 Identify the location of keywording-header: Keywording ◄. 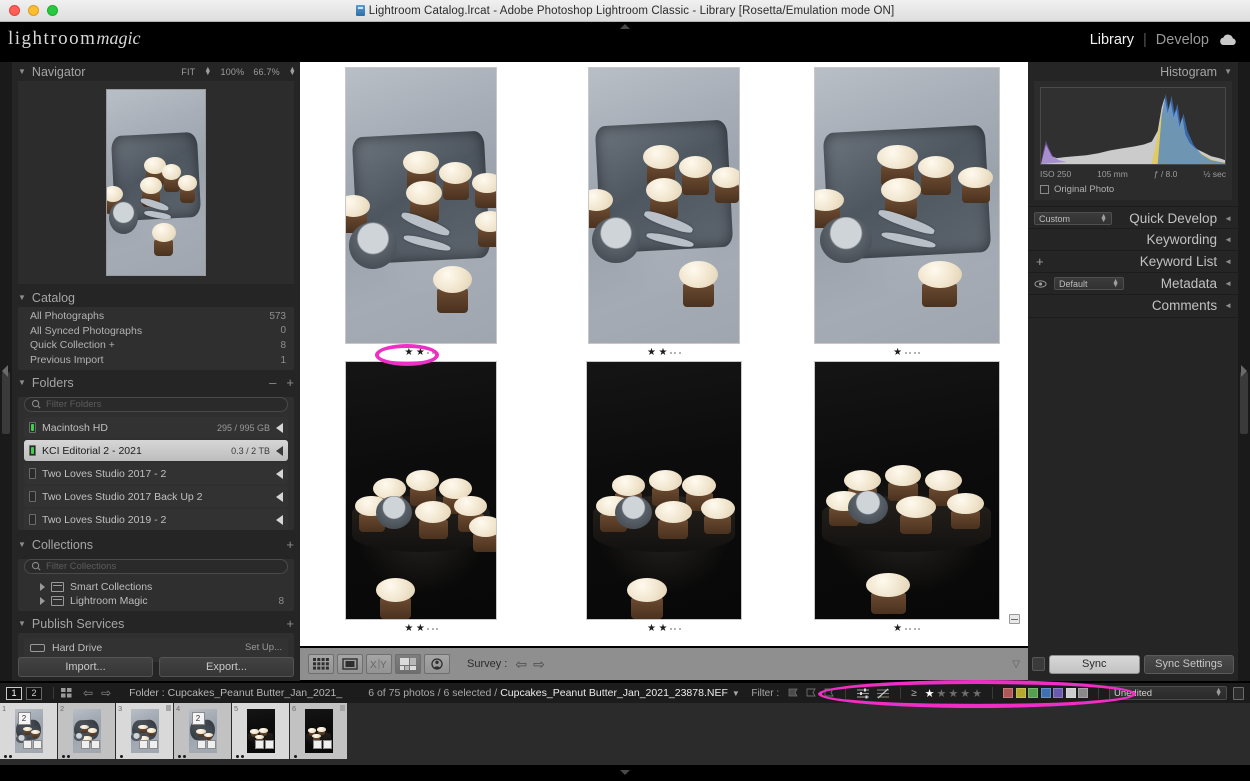
(1133, 239).